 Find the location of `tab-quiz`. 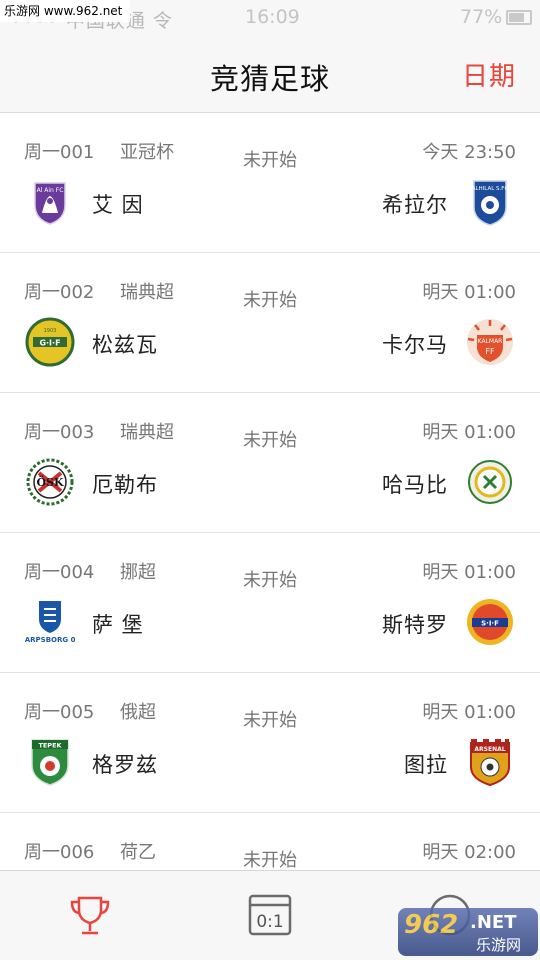

tab-quiz is located at coordinates (90, 915).